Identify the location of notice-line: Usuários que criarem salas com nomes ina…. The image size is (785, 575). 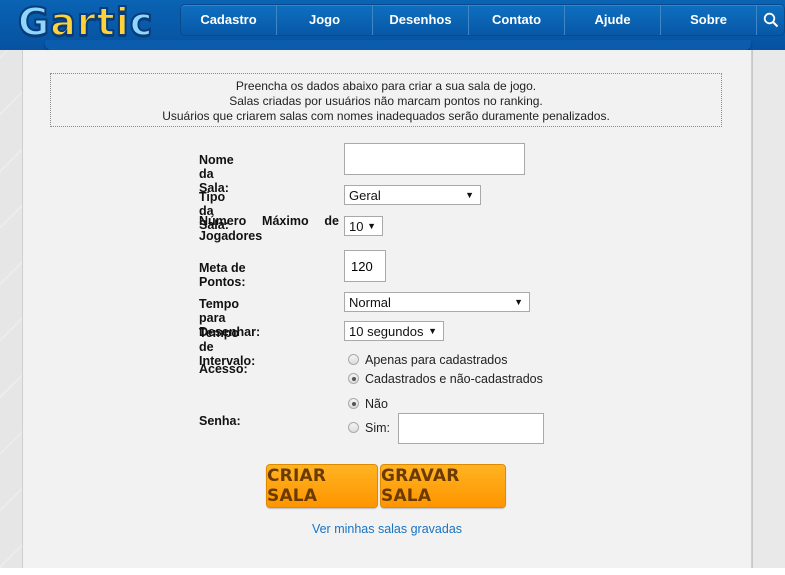
(386, 116).